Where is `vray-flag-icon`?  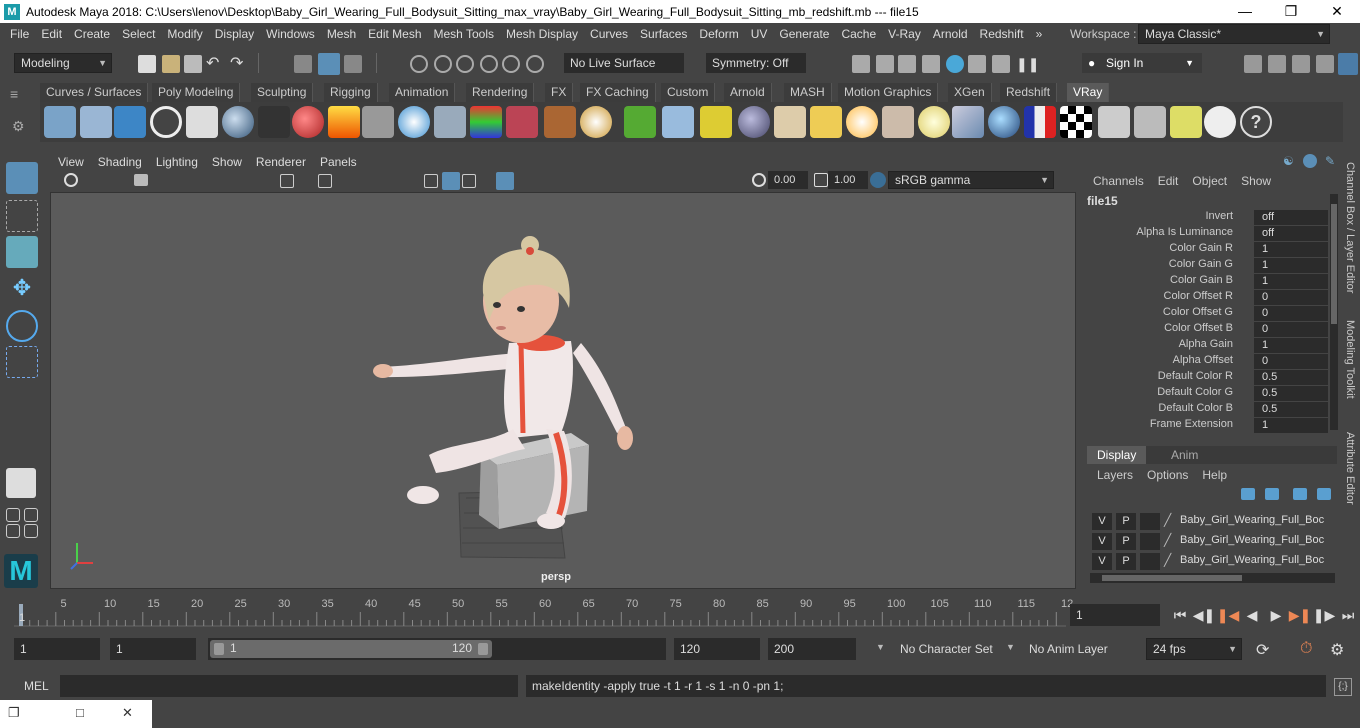
vray-flag-icon is located at coordinates (1004, 122).